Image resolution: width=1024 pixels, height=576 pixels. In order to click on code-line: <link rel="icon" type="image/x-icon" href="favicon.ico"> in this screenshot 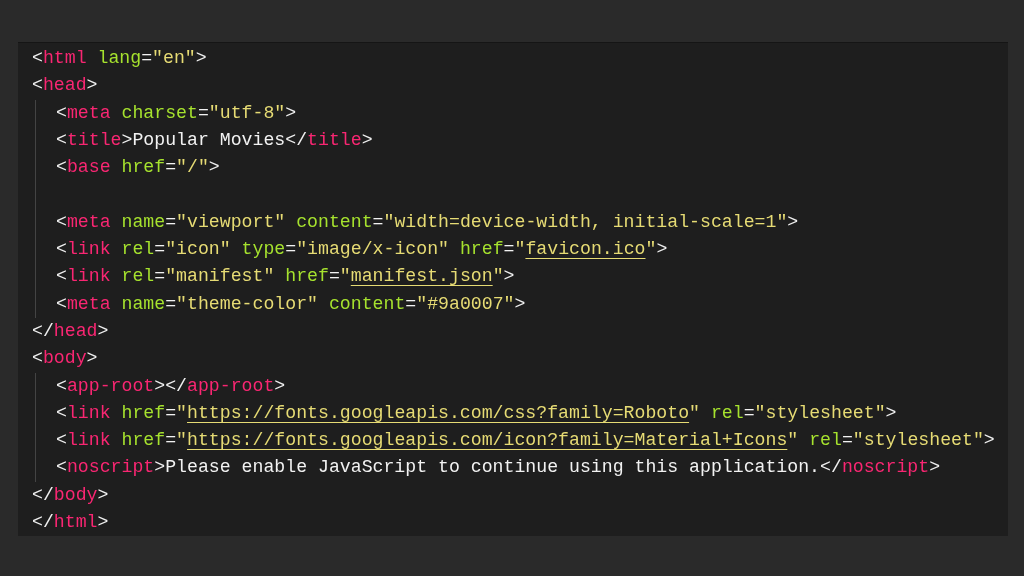, I will do `click(362, 250)`.